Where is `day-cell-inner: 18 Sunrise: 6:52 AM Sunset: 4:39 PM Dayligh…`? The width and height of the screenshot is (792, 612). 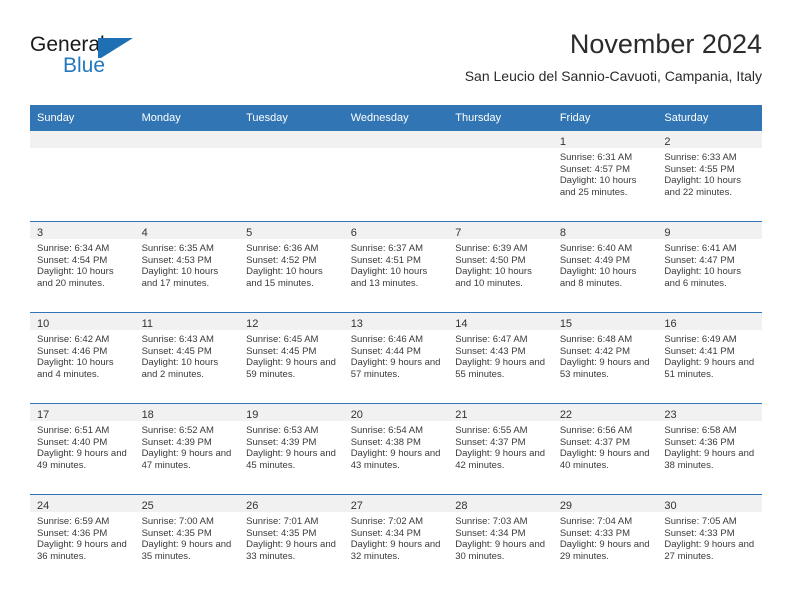
day-cell-inner: 18 Sunrise: 6:52 AM Sunset: 4:39 PM Dayligh… is located at coordinates (187, 449).